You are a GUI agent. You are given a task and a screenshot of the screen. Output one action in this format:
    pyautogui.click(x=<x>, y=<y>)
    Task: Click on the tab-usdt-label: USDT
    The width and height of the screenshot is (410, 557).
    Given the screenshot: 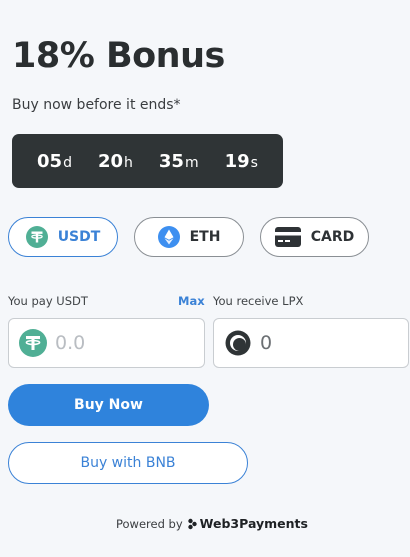 What is the action you would take?
    pyautogui.click(x=79, y=237)
    